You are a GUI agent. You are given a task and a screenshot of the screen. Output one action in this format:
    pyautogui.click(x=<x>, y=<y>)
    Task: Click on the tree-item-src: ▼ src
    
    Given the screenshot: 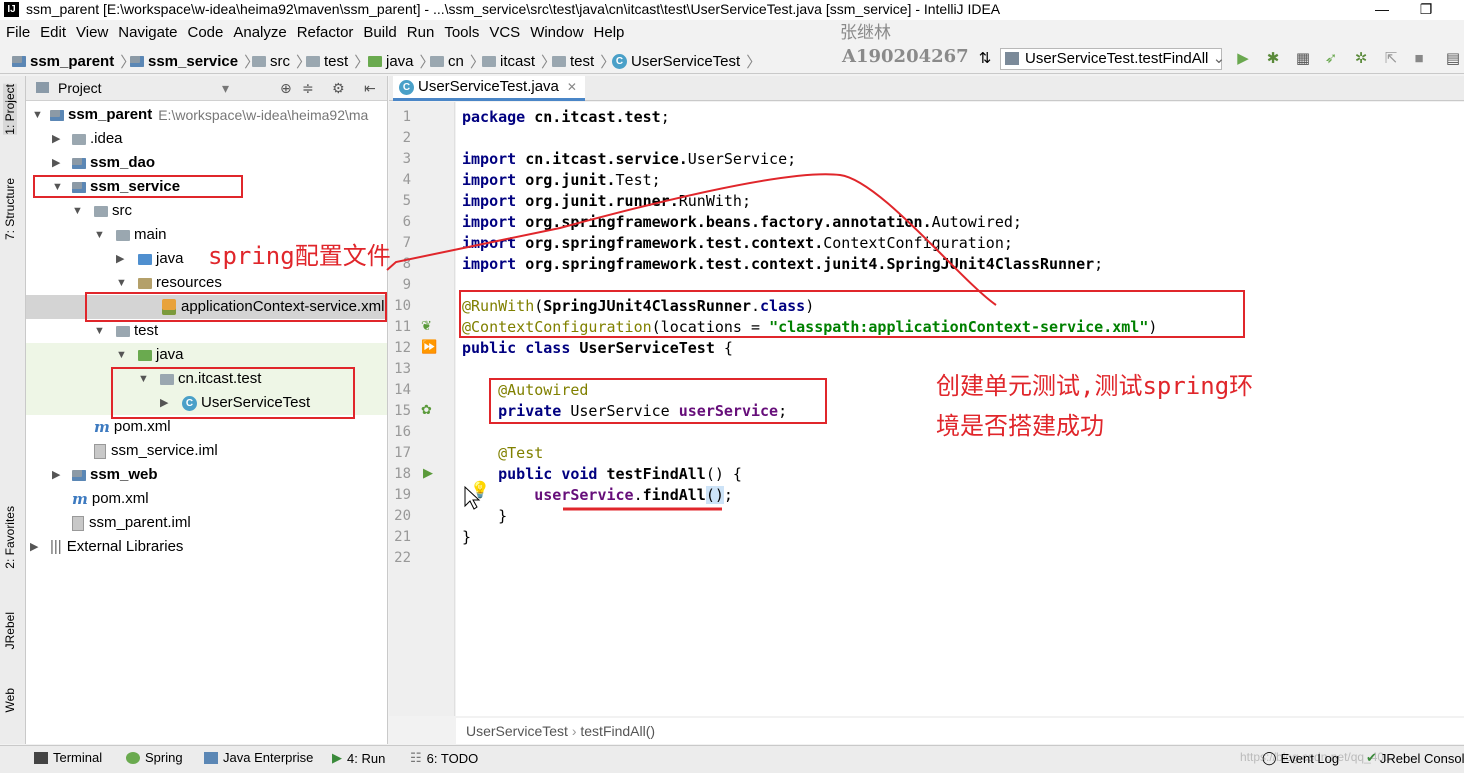 What is the action you would take?
    pyautogui.click(x=206, y=211)
    